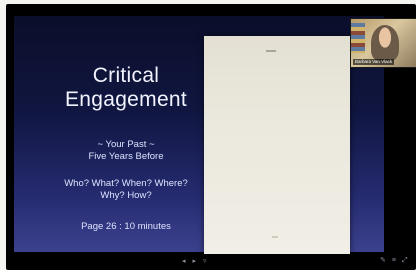  What do you see at coordinates (271, 51) in the screenshot?
I see `page-header-mark` at bounding box center [271, 51].